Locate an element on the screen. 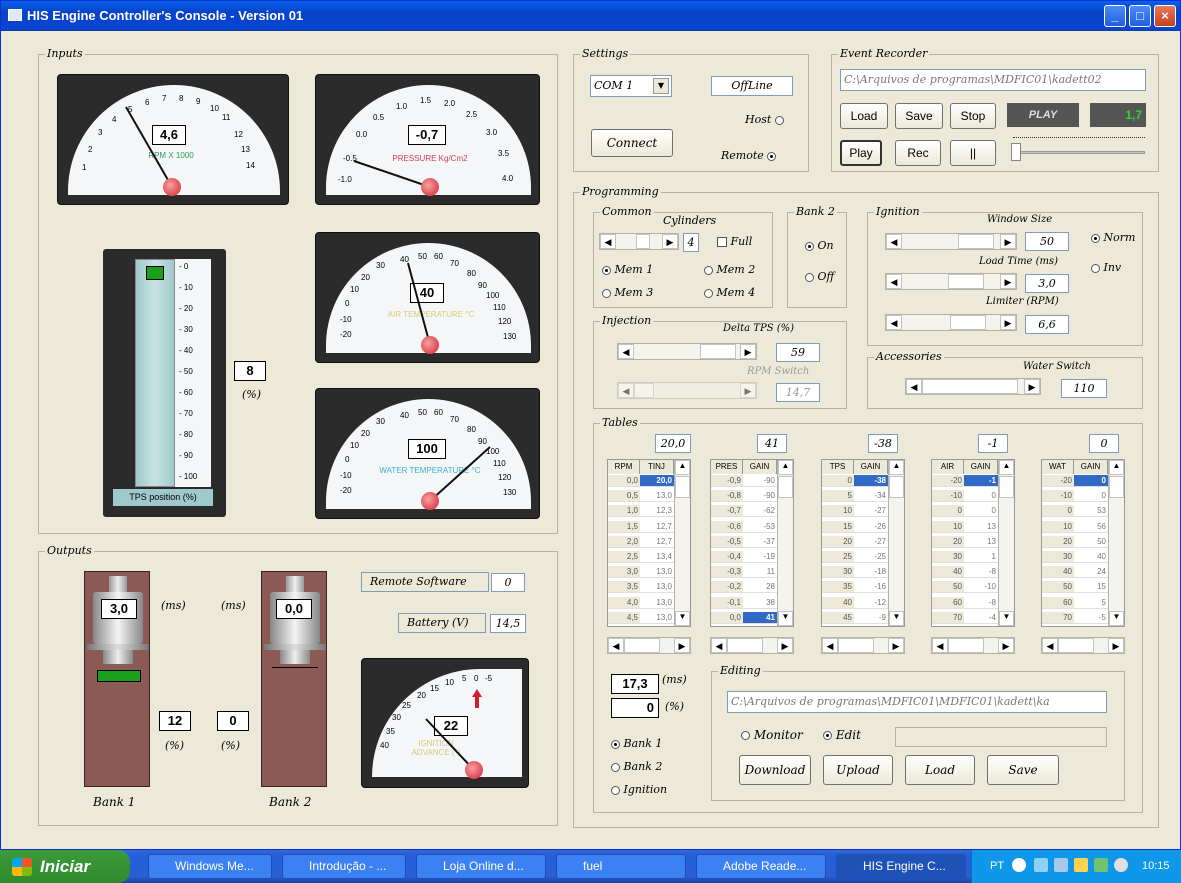 This screenshot has width=1181, height=883. language-indicator: PT is located at coordinates (997, 866).